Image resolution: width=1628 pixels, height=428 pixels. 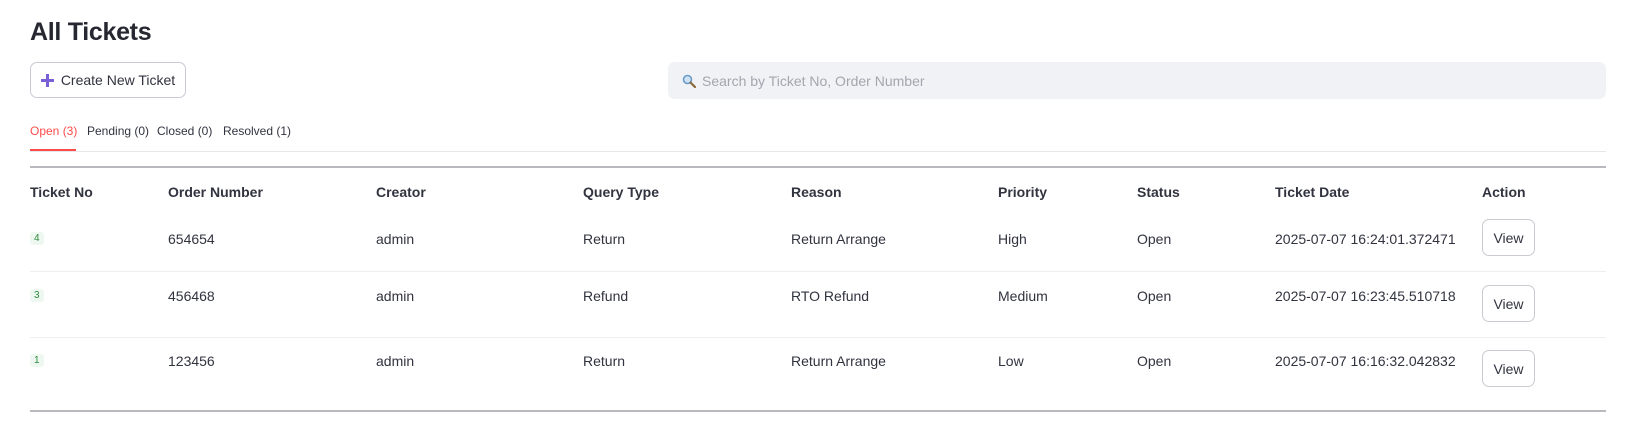 I want to click on ticket-date-cell: 2025-07-07 16:16:32.042832, so click(x=1365, y=361).